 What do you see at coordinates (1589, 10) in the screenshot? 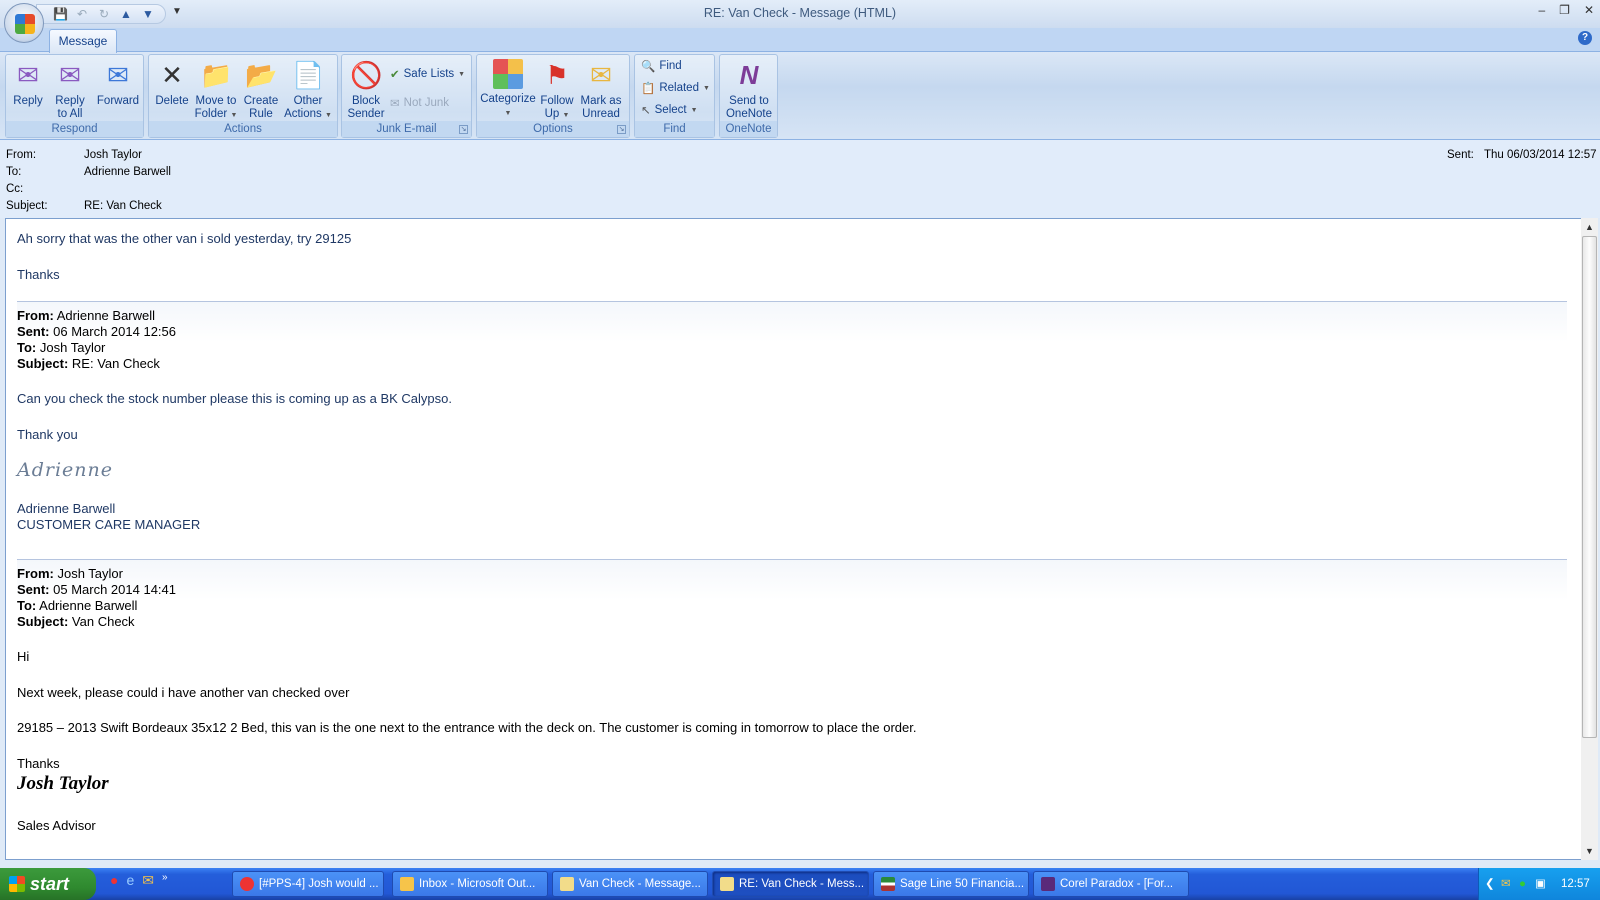
I see `close-icon: ✕` at bounding box center [1589, 10].